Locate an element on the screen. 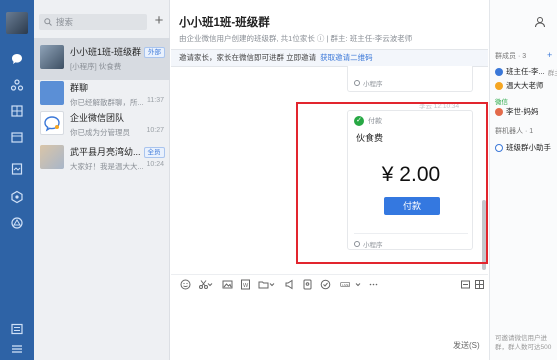 The image size is (557, 360). folder-icon is located at coordinates (263, 284).